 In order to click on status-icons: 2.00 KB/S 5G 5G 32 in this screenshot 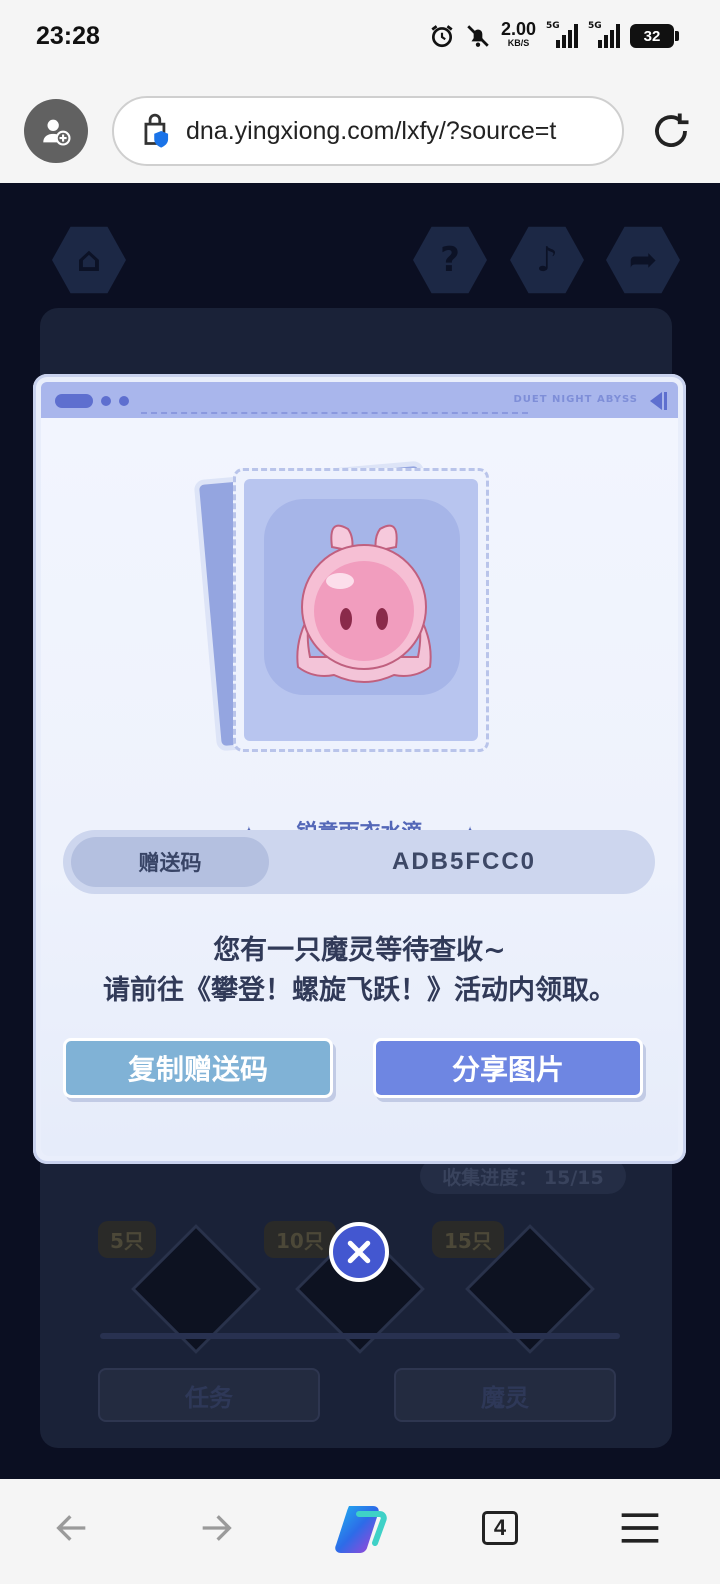, I will do `click(554, 34)`.